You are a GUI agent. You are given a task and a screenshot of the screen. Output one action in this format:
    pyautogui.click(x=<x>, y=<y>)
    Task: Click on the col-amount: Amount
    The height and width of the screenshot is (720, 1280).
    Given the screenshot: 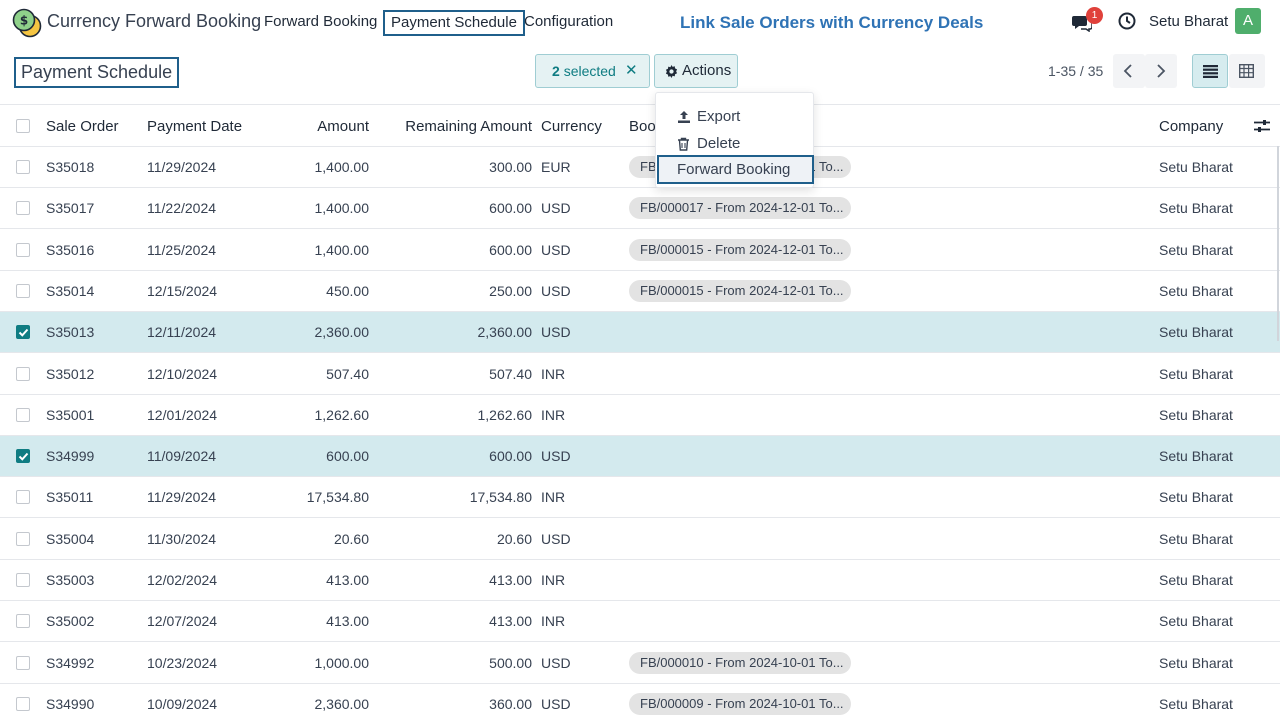 What is the action you would take?
    pyautogui.click(x=324, y=126)
    